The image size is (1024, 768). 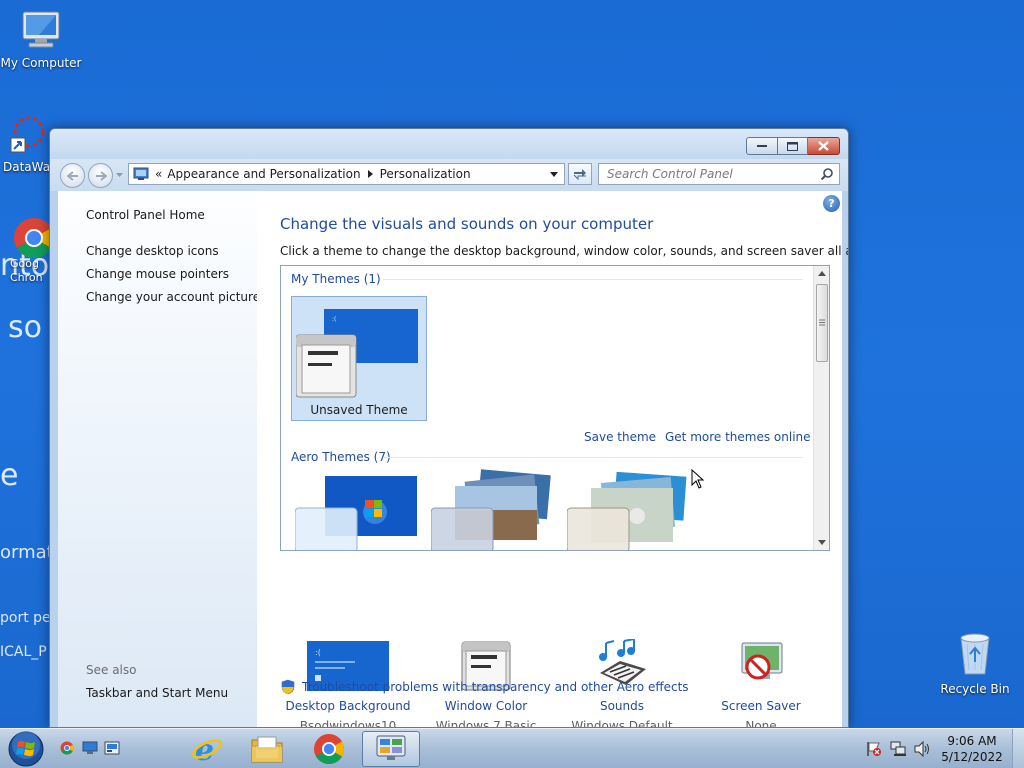 What do you see at coordinates (512, 748) in the screenshot?
I see `taskbar: e 9:06 AM 5/12/2022` at bounding box center [512, 748].